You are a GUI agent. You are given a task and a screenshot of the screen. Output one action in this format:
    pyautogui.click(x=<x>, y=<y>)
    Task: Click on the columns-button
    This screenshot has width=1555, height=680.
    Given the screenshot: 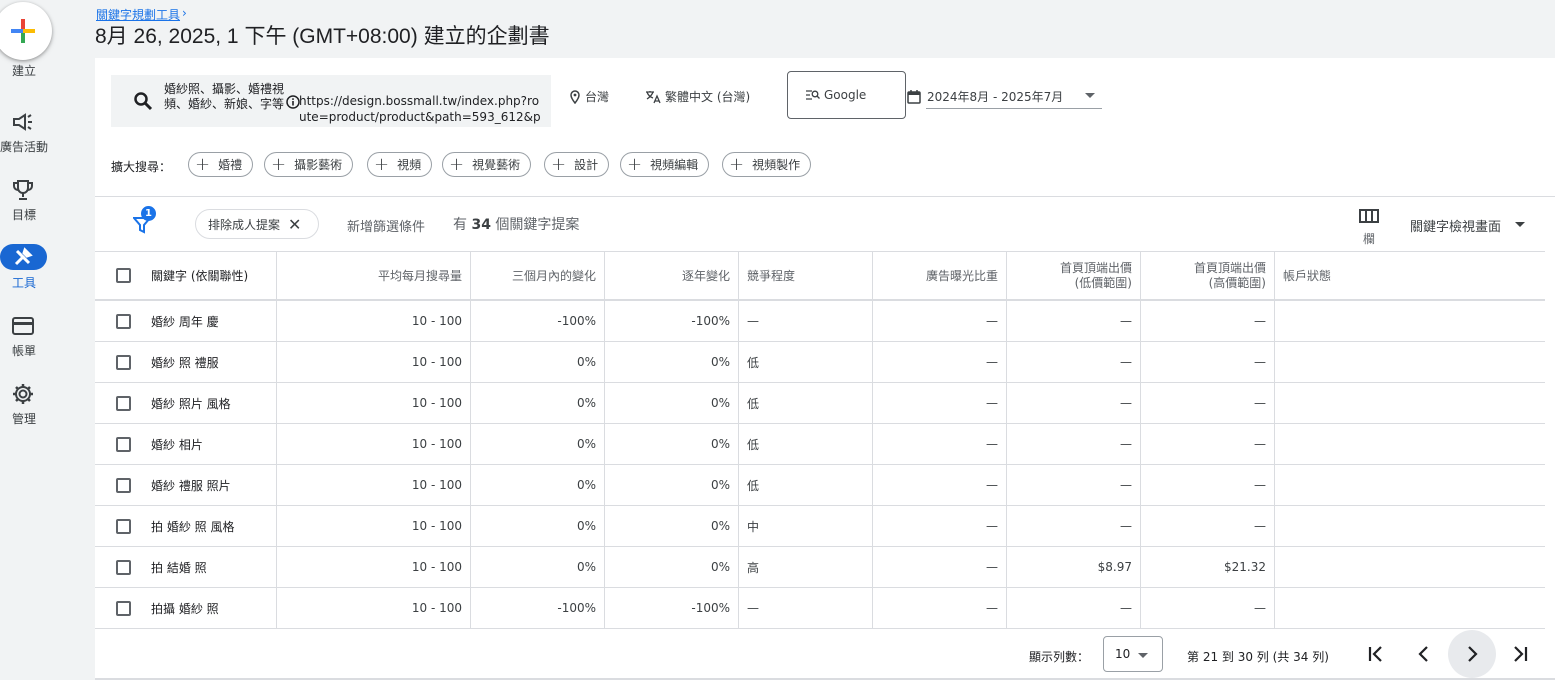 What is the action you would take?
    pyautogui.click(x=1369, y=217)
    